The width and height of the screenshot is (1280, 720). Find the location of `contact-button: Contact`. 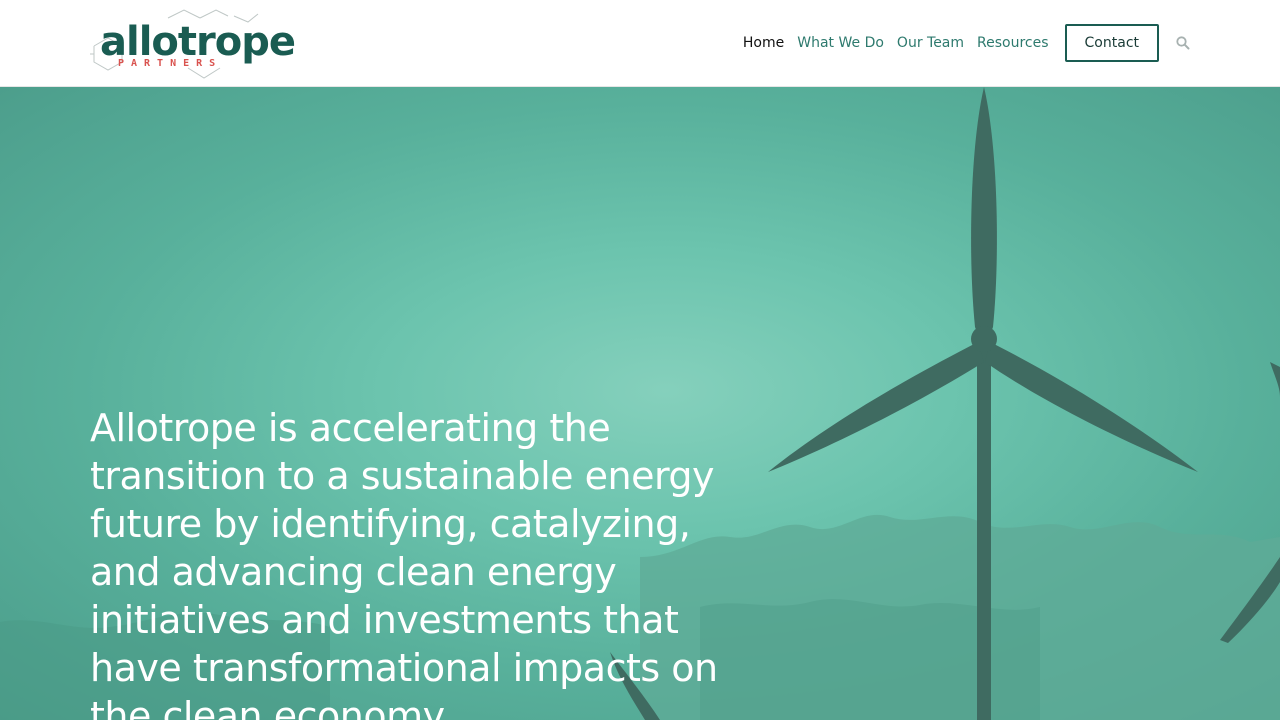

contact-button: Contact is located at coordinates (1111, 43).